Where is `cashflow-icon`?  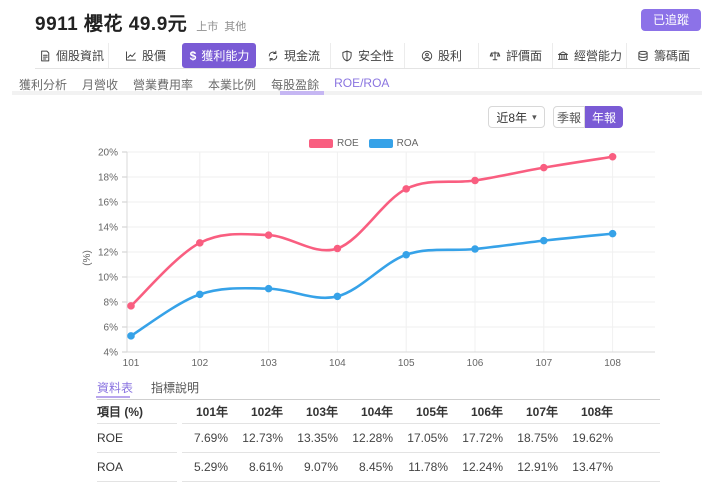
cashflow-icon is located at coordinates (273, 56).